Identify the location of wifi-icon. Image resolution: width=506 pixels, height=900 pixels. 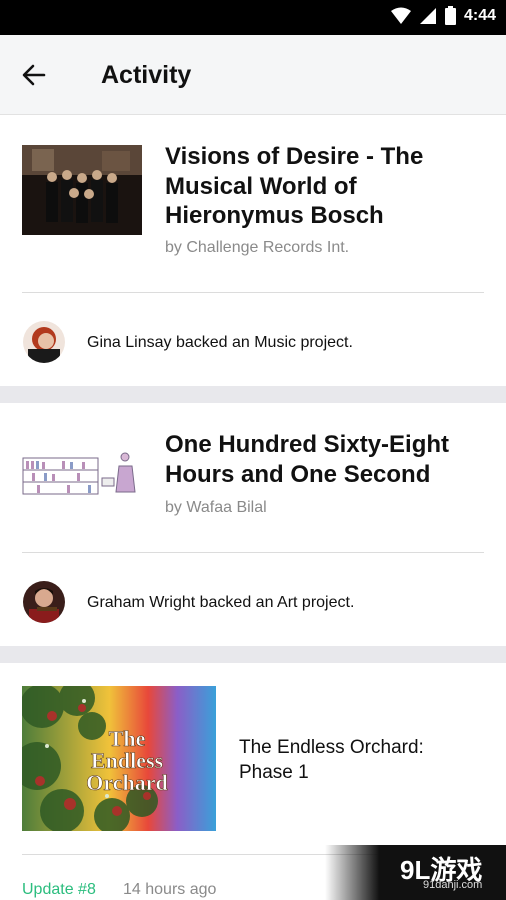
(400, 15).